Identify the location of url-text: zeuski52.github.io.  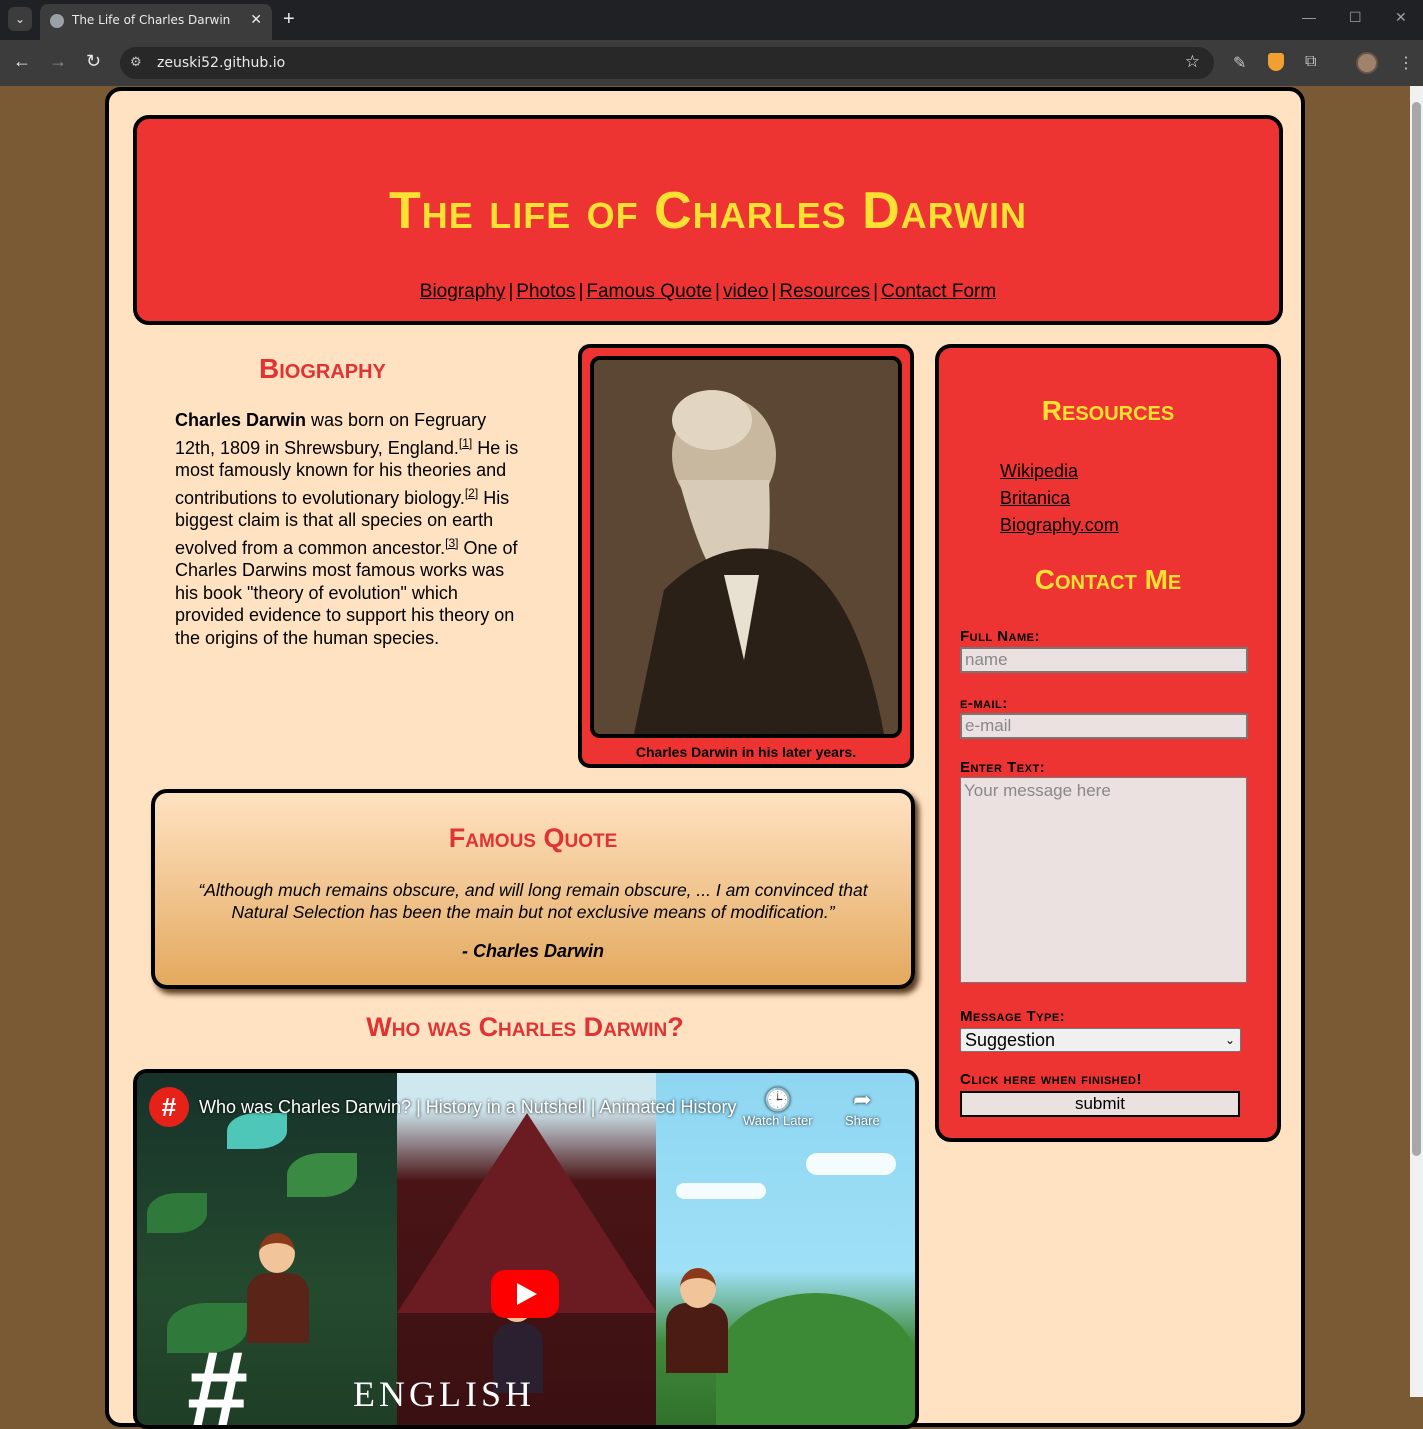
(221, 63).